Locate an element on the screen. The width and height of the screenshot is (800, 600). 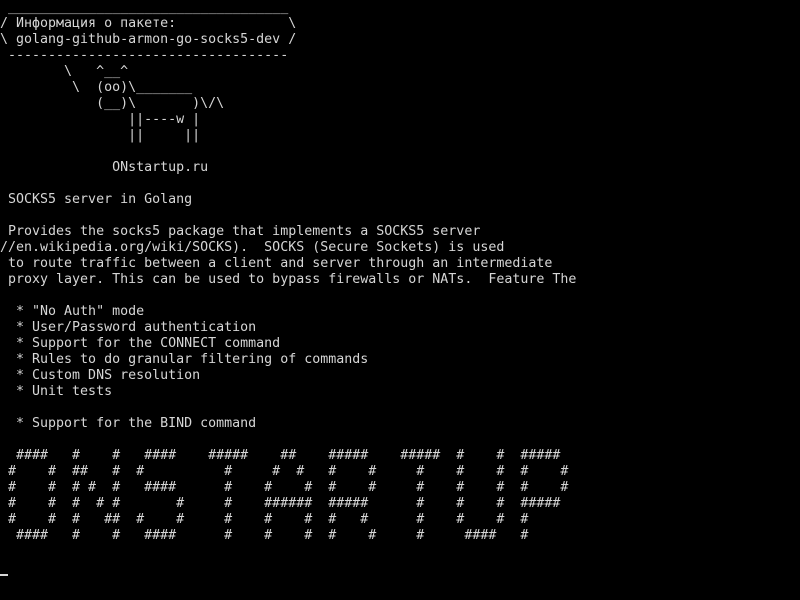
ascii-banner-line: # # ## # # # # # # # # # # # # is located at coordinates (284, 471).